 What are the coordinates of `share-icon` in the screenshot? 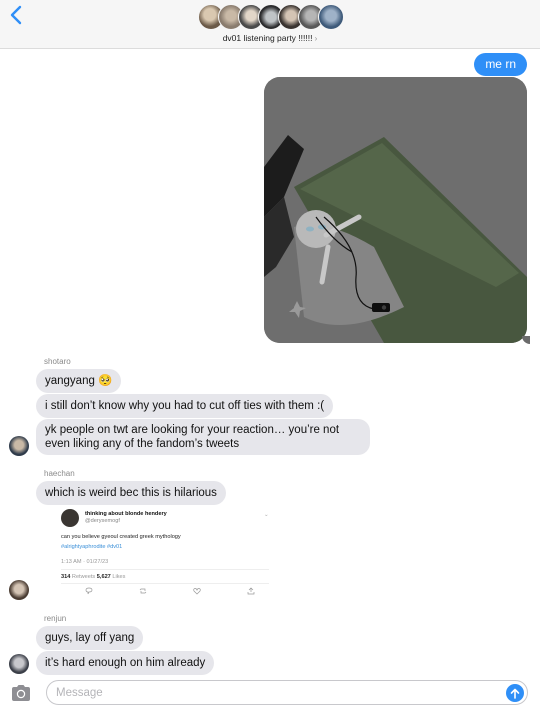 It's located at (251, 591).